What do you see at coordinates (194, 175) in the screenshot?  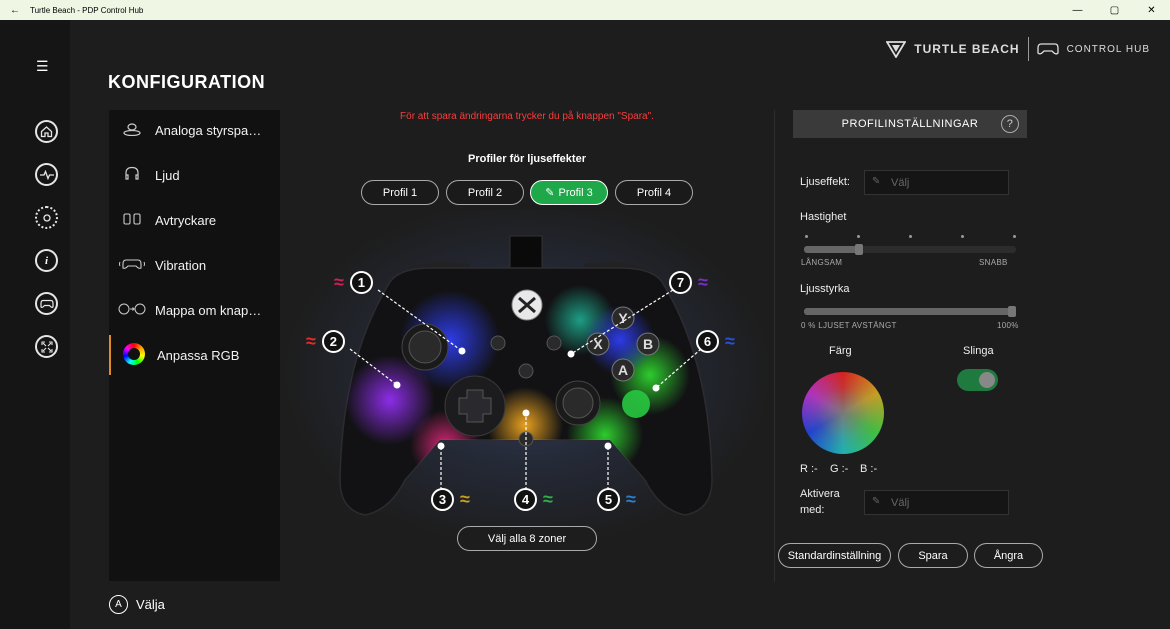 I see `nav-item-audio: Ljud` at bounding box center [194, 175].